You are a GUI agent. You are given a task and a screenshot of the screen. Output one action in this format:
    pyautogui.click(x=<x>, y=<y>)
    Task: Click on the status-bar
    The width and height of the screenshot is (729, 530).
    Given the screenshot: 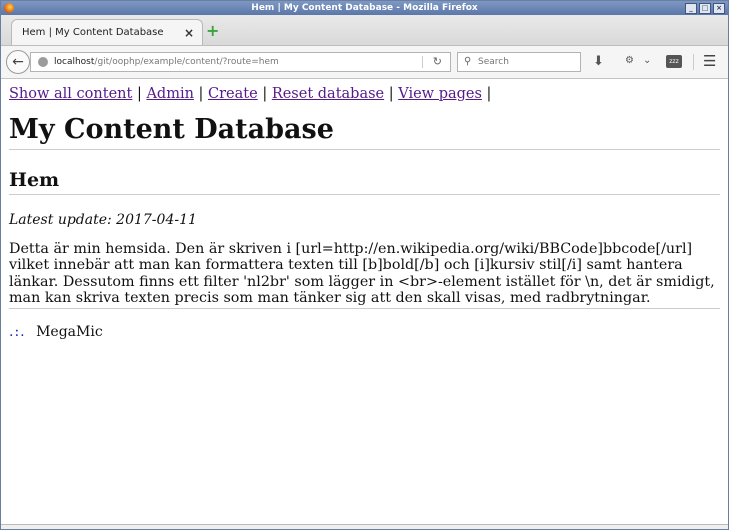 What is the action you would take?
    pyautogui.click(x=364, y=526)
    